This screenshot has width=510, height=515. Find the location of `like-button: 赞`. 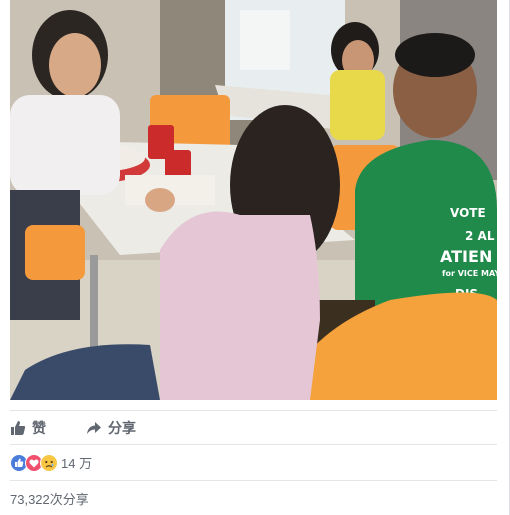

like-button: 赞 is located at coordinates (28, 428).